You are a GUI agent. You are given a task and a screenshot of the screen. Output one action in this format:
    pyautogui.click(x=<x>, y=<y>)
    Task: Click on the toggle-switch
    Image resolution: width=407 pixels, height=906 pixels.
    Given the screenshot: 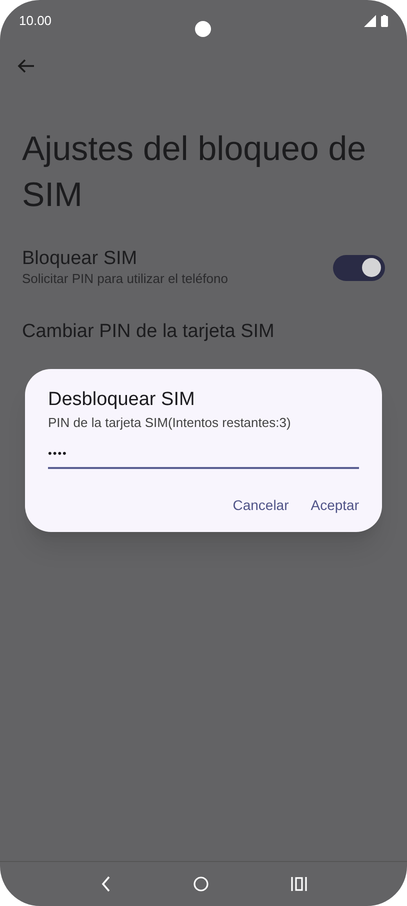 What is the action you would take?
    pyautogui.click(x=359, y=267)
    